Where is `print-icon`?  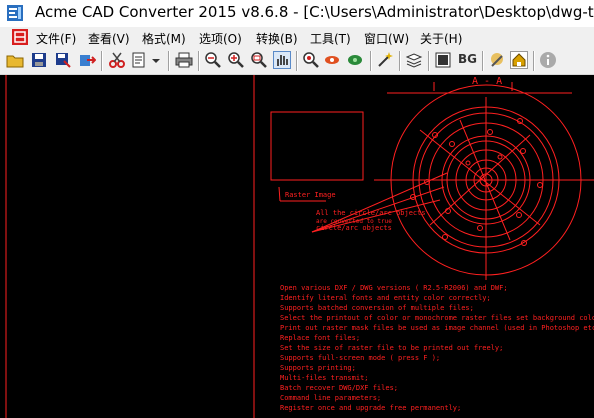 print-icon is located at coordinates (184, 60).